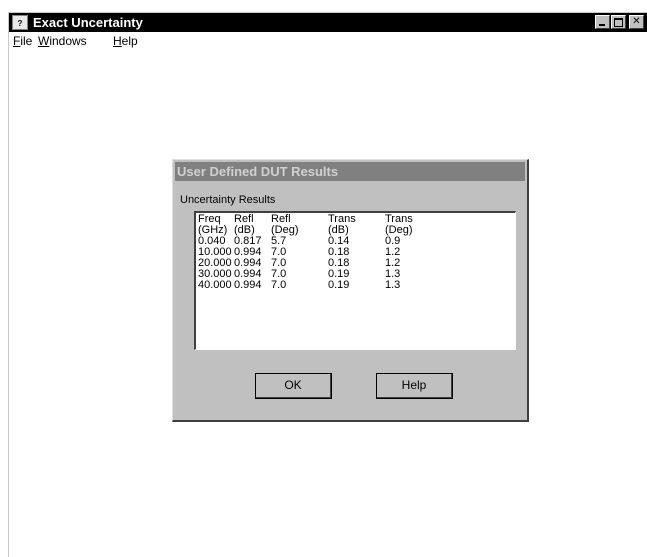 Image resolution: width=647 pixels, height=557 pixels. What do you see at coordinates (393, 285) in the screenshot?
I see `table-cell: 1.3` at bounding box center [393, 285].